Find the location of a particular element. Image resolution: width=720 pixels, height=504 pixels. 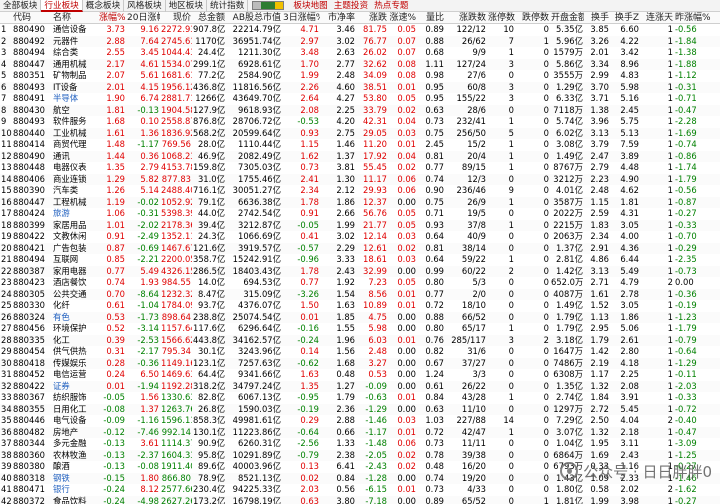

sector-name: 航空 is located at coordinates (75, 111).